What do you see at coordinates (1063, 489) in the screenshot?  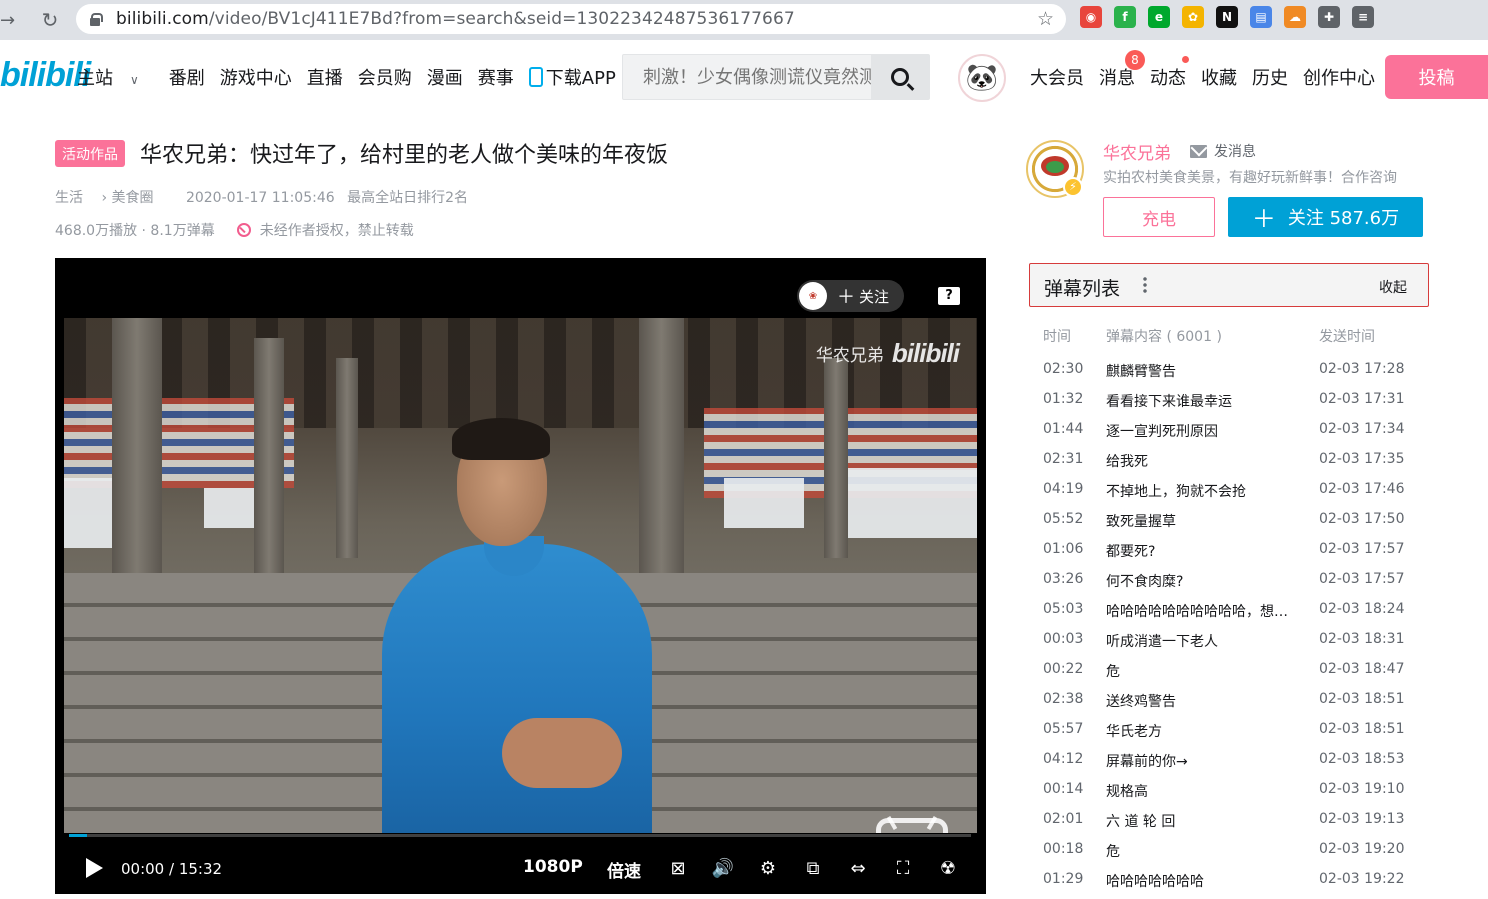 I see `danmaku-time: 04:19` at bounding box center [1063, 489].